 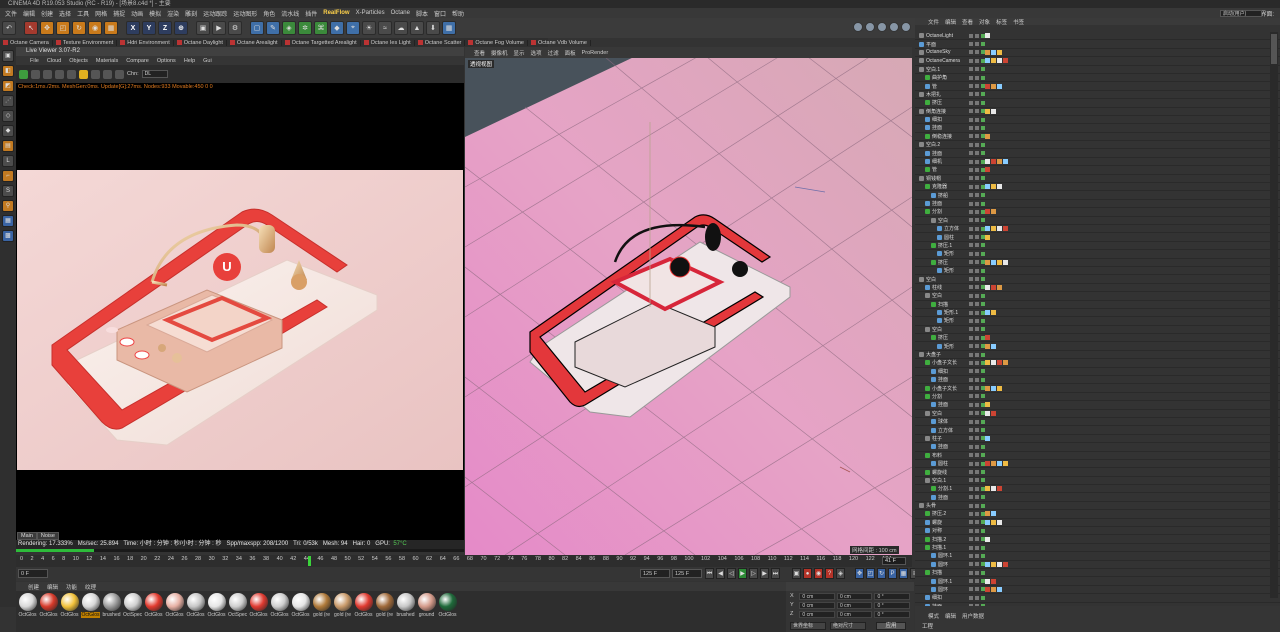 I want to click on vp-menu-prorender: ProRender, so click(x=595, y=53).